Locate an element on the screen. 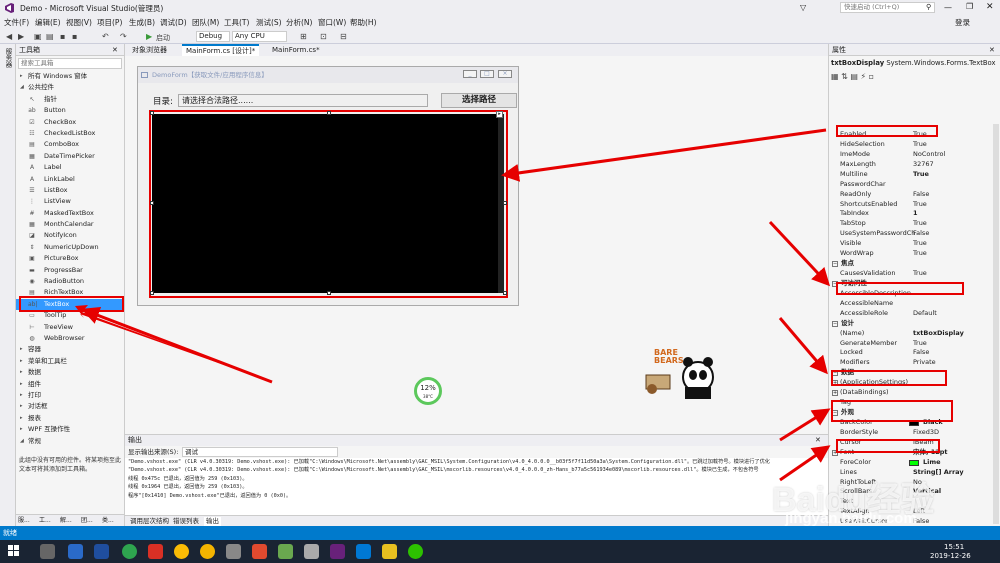 Image resolution: width=1000 pixels, height=563 pixels. highlight-box-multiline is located at coordinates (887, 131).